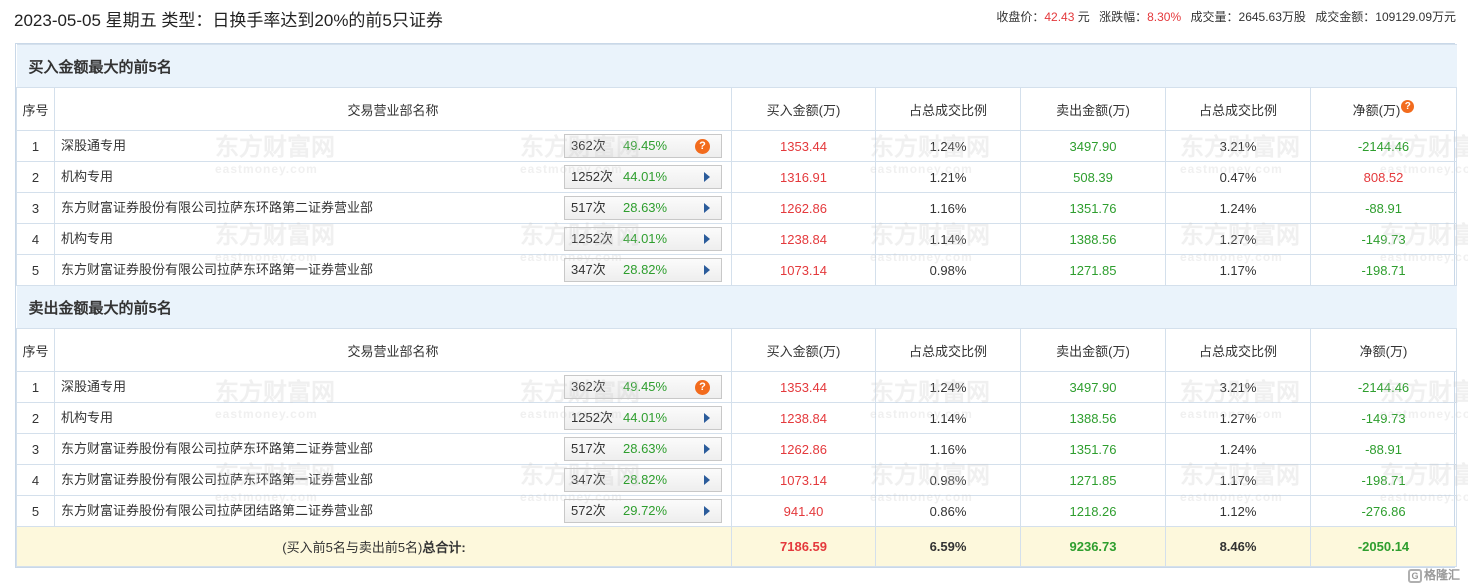 The image size is (1468, 587). Describe the element at coordinates (1383, 350) in the screenshot. I see `col-net: 净额(万)` at that location.